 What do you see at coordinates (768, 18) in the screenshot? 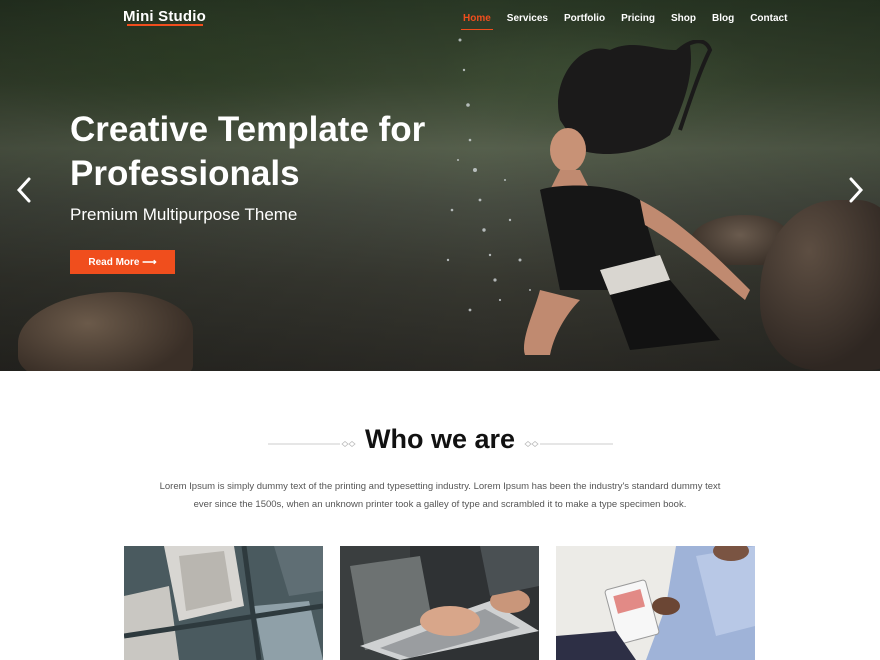
I see `nav-item-contact: Contact` at bounding box center [768, 18].